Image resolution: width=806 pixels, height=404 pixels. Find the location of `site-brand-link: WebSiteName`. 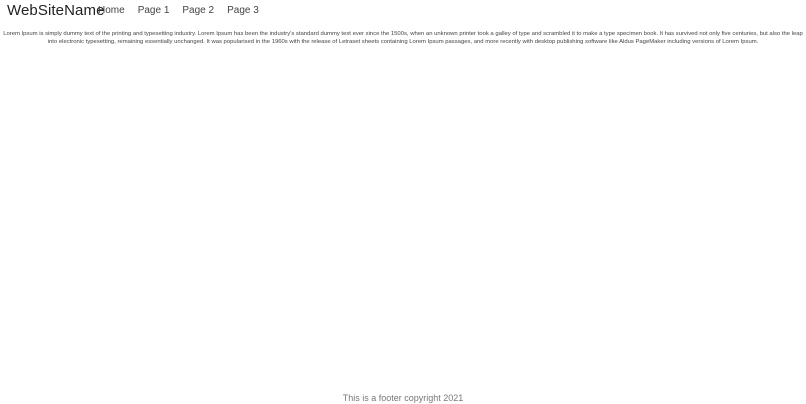

site-brand-link: WebSiteName is located at coordinates (56, 10).